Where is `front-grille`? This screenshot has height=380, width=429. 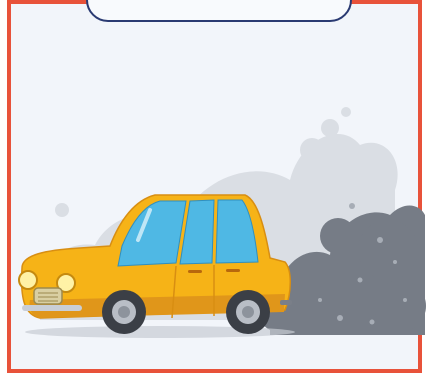 front-grille is located at coordinates (48, 296).